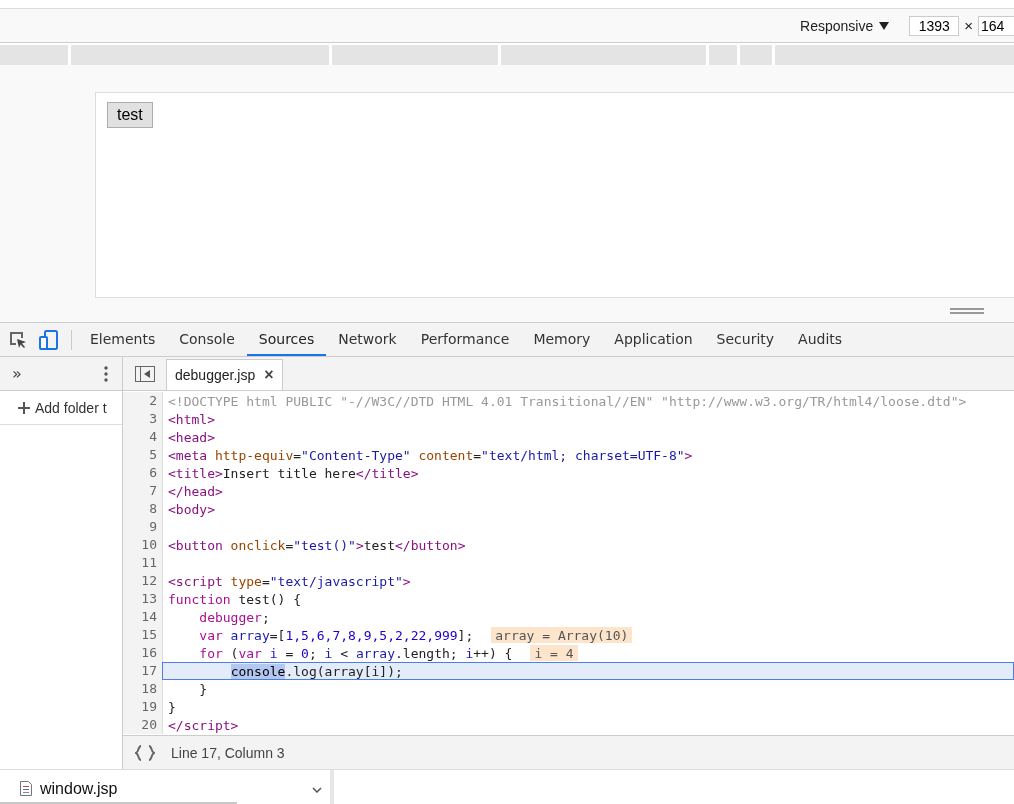 This screenshot has width=1014, height=804. What do you see at coordinates (143, 545) in the screenshot?
I see `line-number: 10` at bounding box center [143, 545].